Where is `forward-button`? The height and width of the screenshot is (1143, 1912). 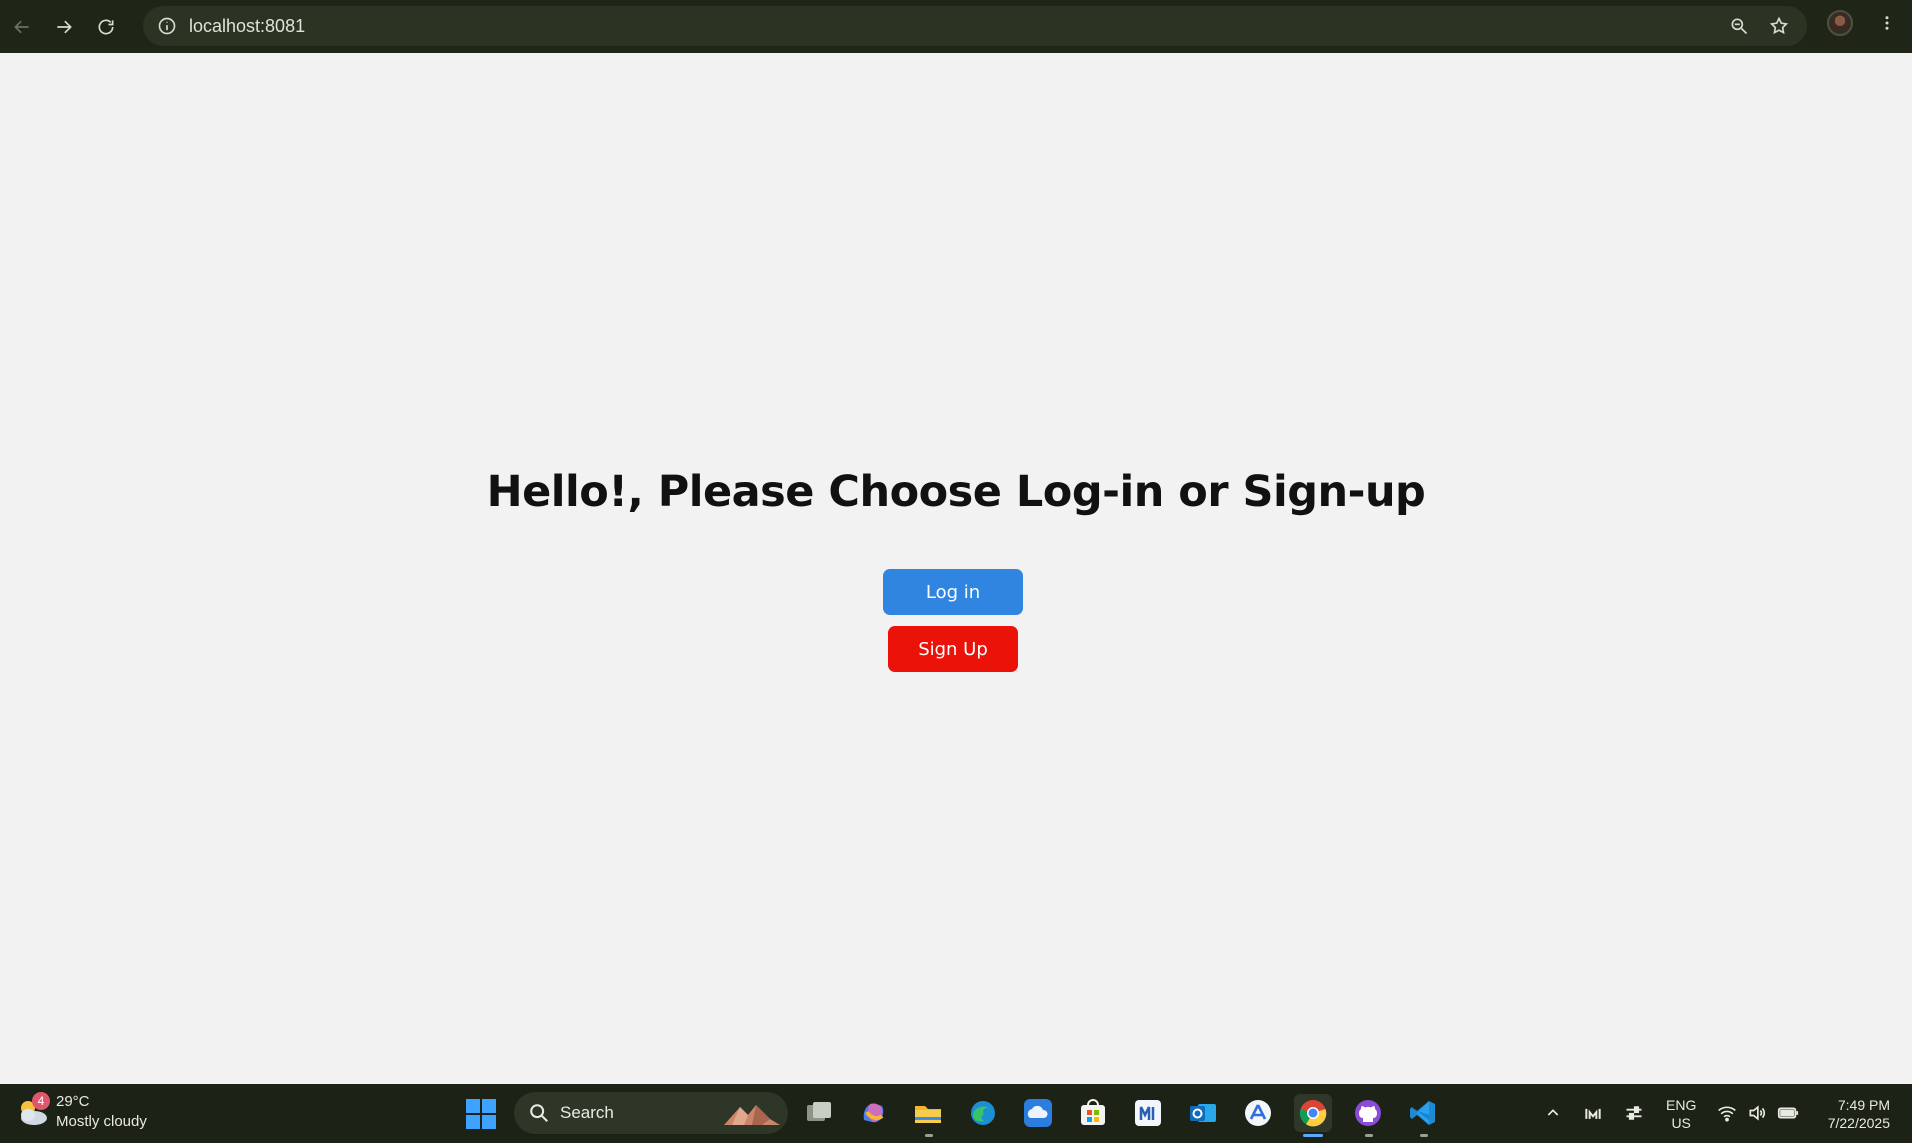
forward-button is located at coordinates (64, 27).